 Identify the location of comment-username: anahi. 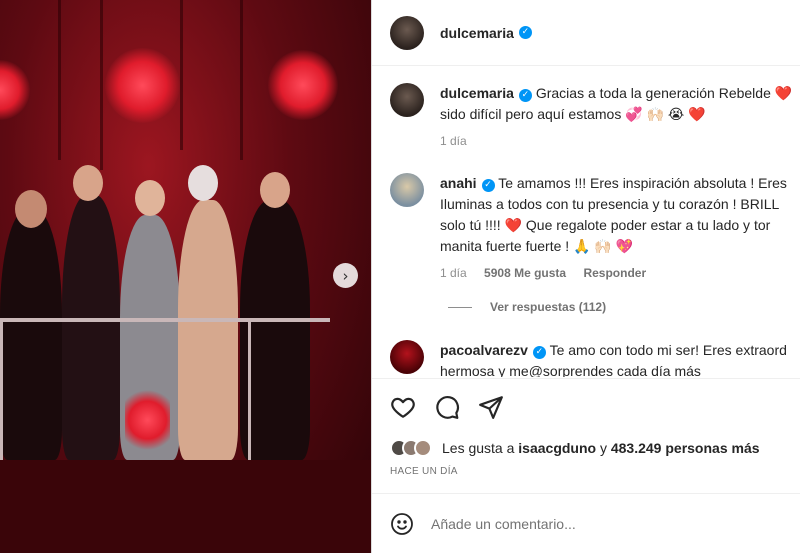
(458, 183).